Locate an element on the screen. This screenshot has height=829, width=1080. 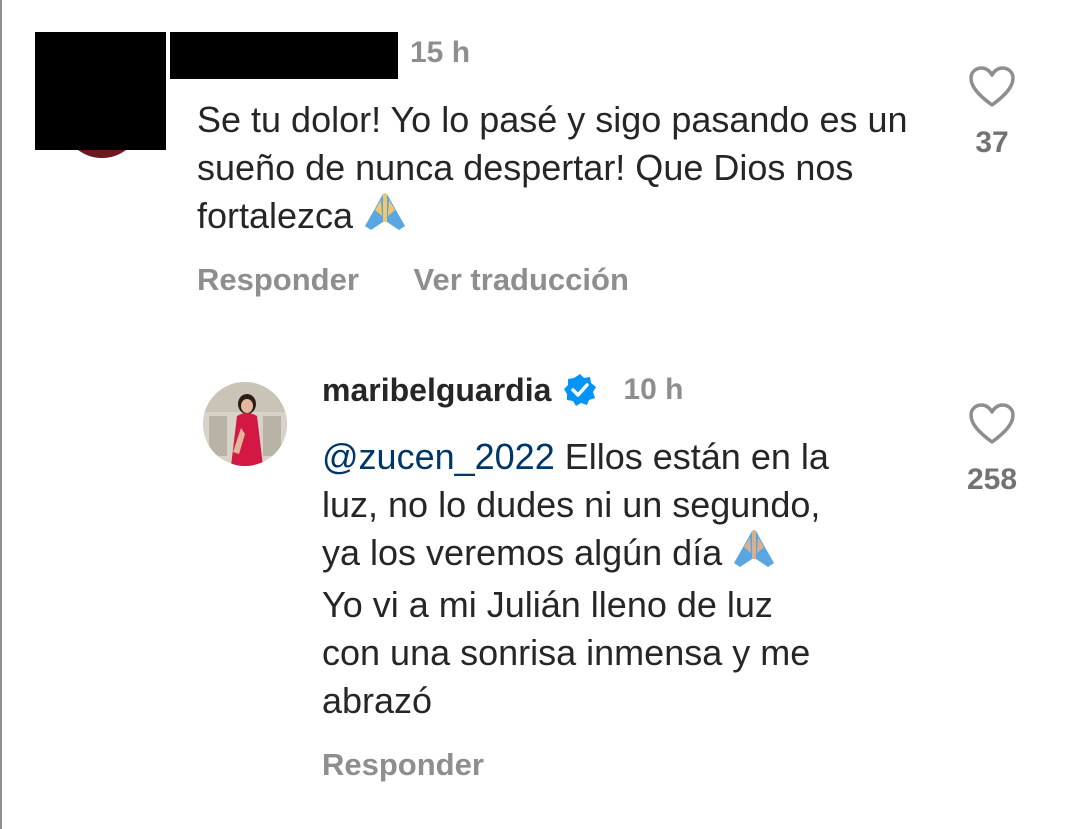
window-edge is located at coordinates (1, 414).